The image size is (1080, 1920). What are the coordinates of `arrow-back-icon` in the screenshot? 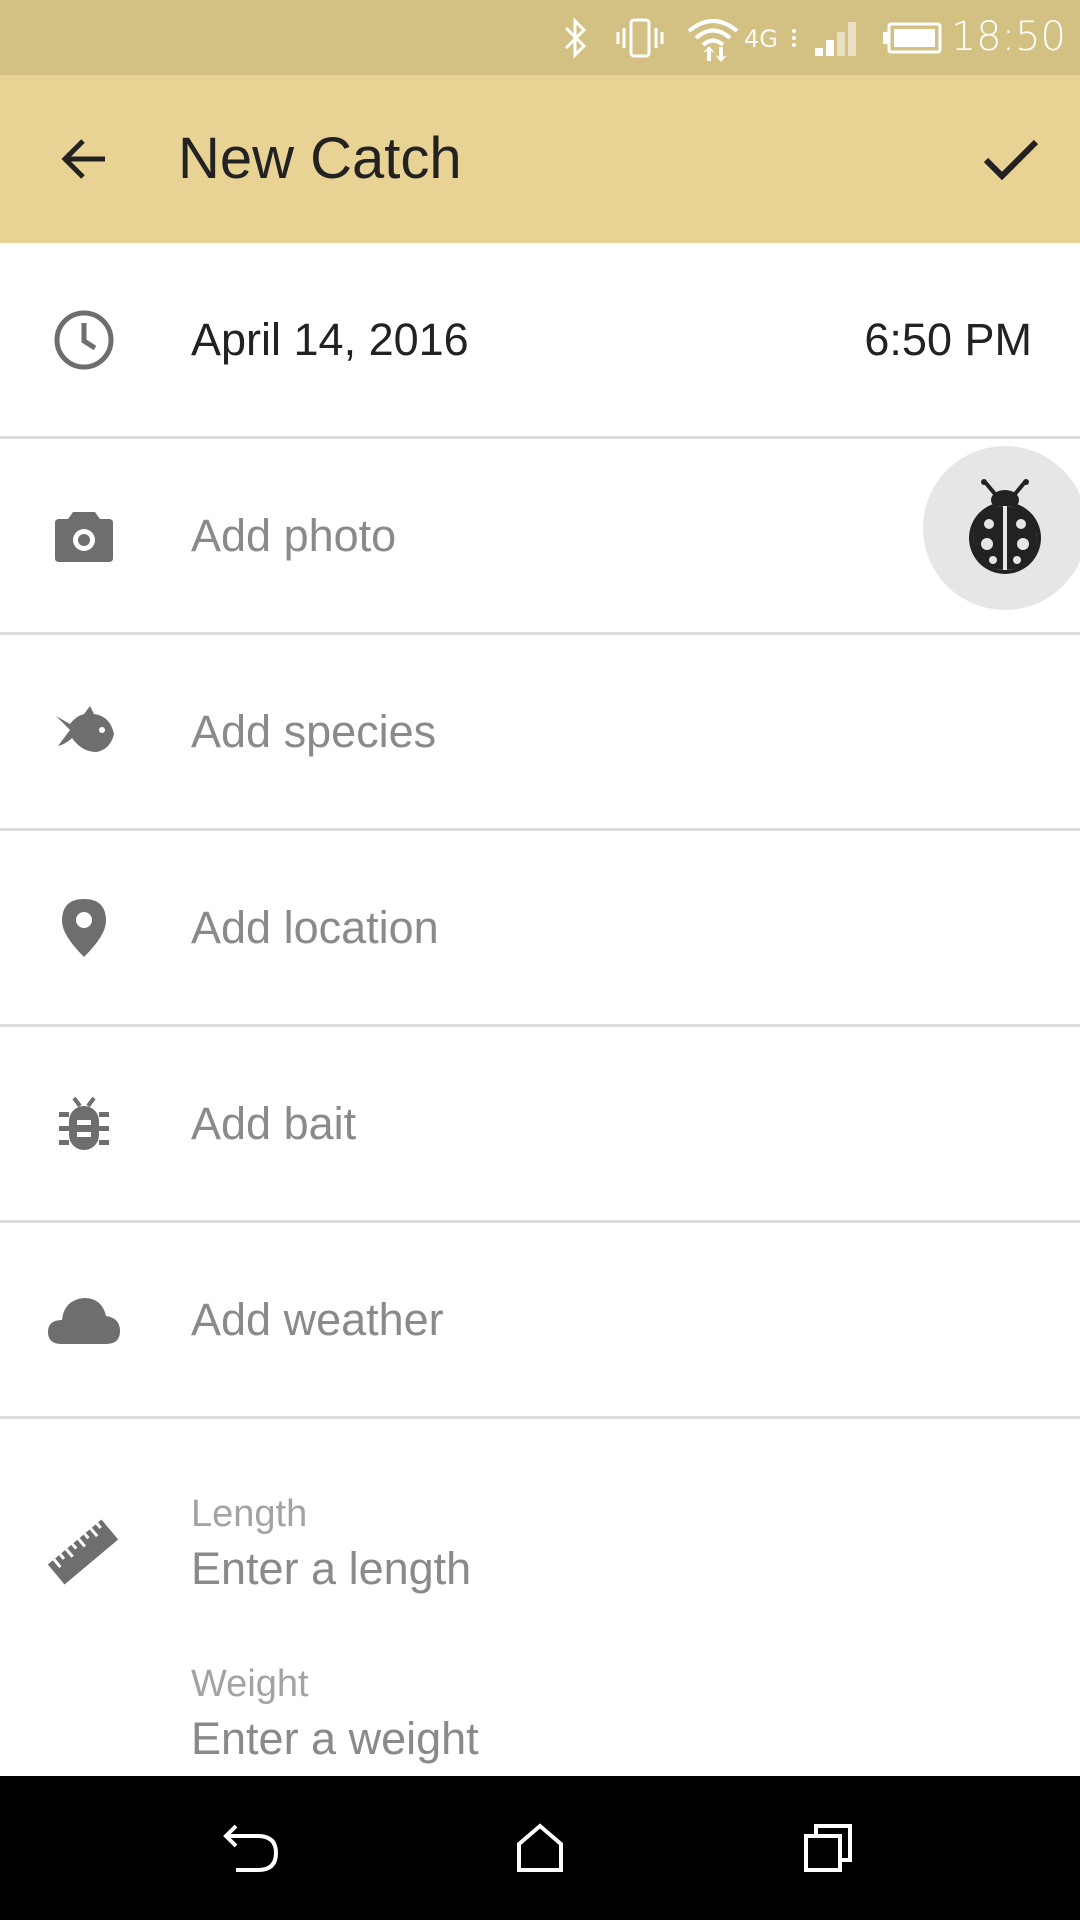 It's located at (83, 159).